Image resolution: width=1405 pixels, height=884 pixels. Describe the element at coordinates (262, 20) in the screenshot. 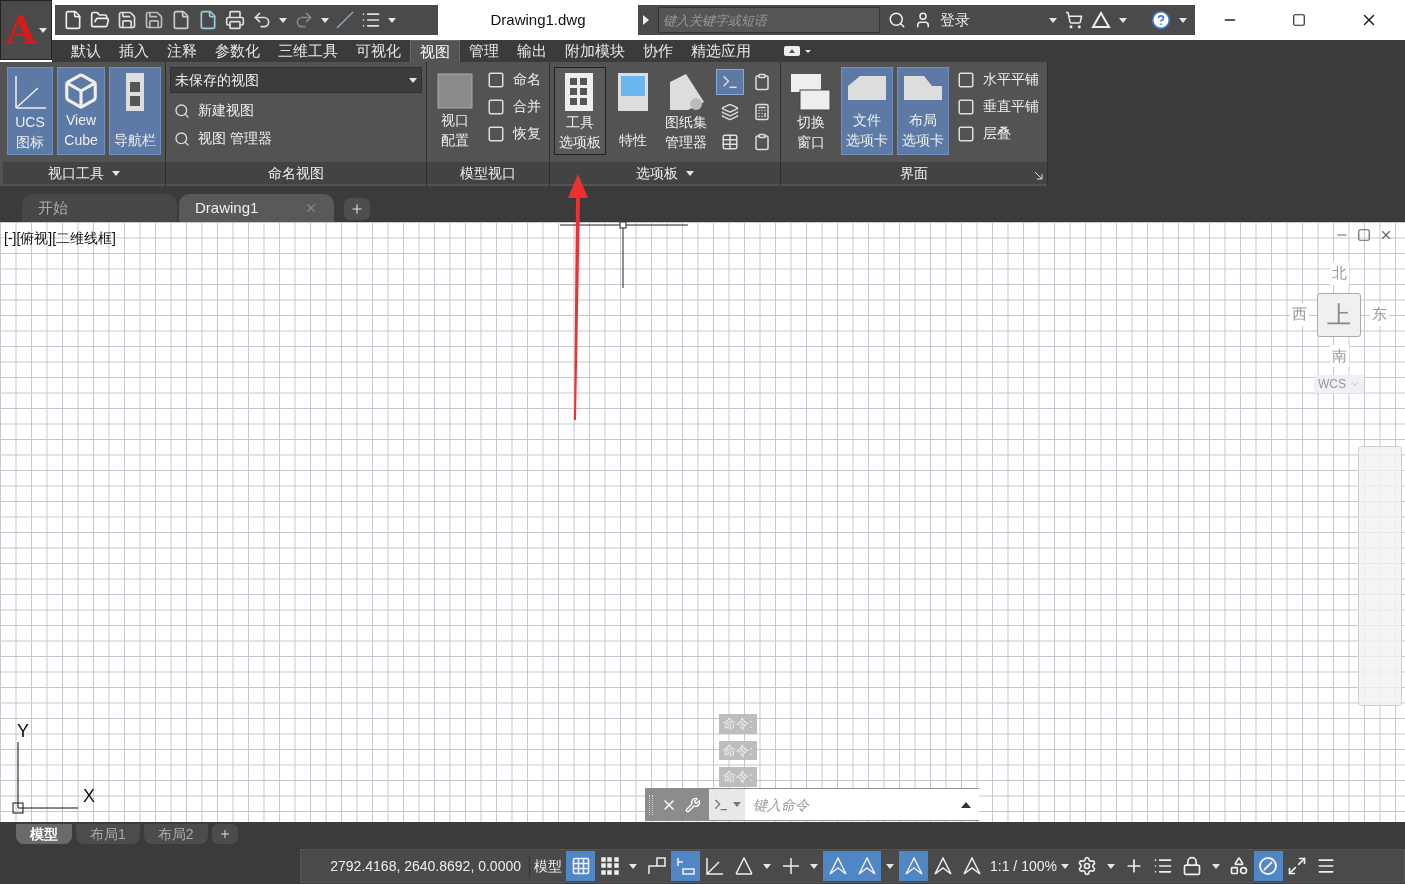

I see `undo-icon` at that location.